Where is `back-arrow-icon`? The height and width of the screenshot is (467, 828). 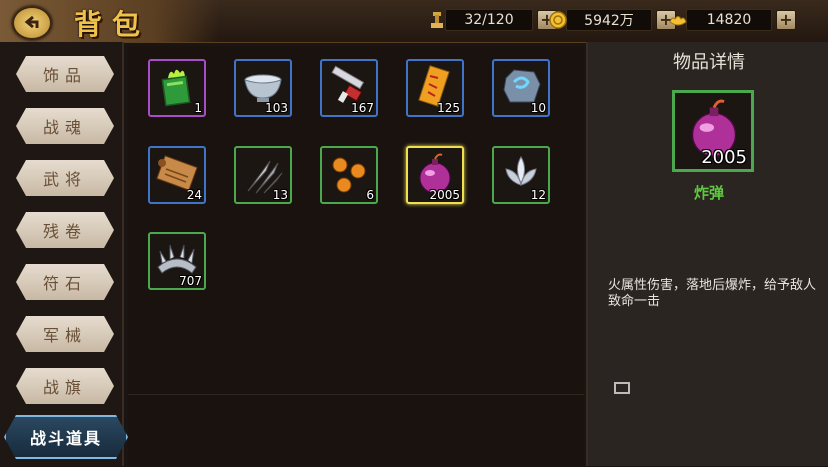 back-arrow-icon is located at coordinates (31, 22).